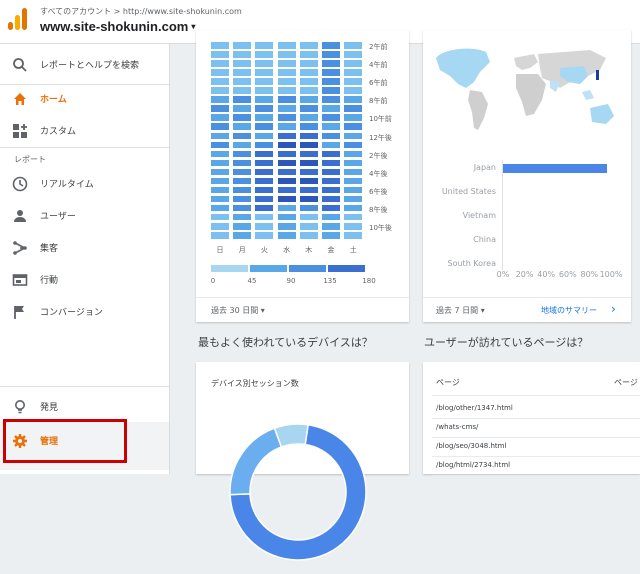 This screenshot has height=574, width=640. What do you see at coordinates (89, 64) in the screenshot?
I see `sidebar-search-label: レポートとヘルプを検索` at bounding box center [89, 64].